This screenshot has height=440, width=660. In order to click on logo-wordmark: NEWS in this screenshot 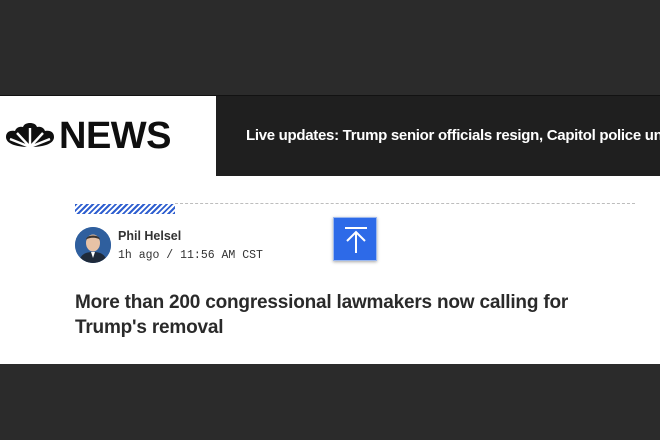, I will do `click(115, 136)`.